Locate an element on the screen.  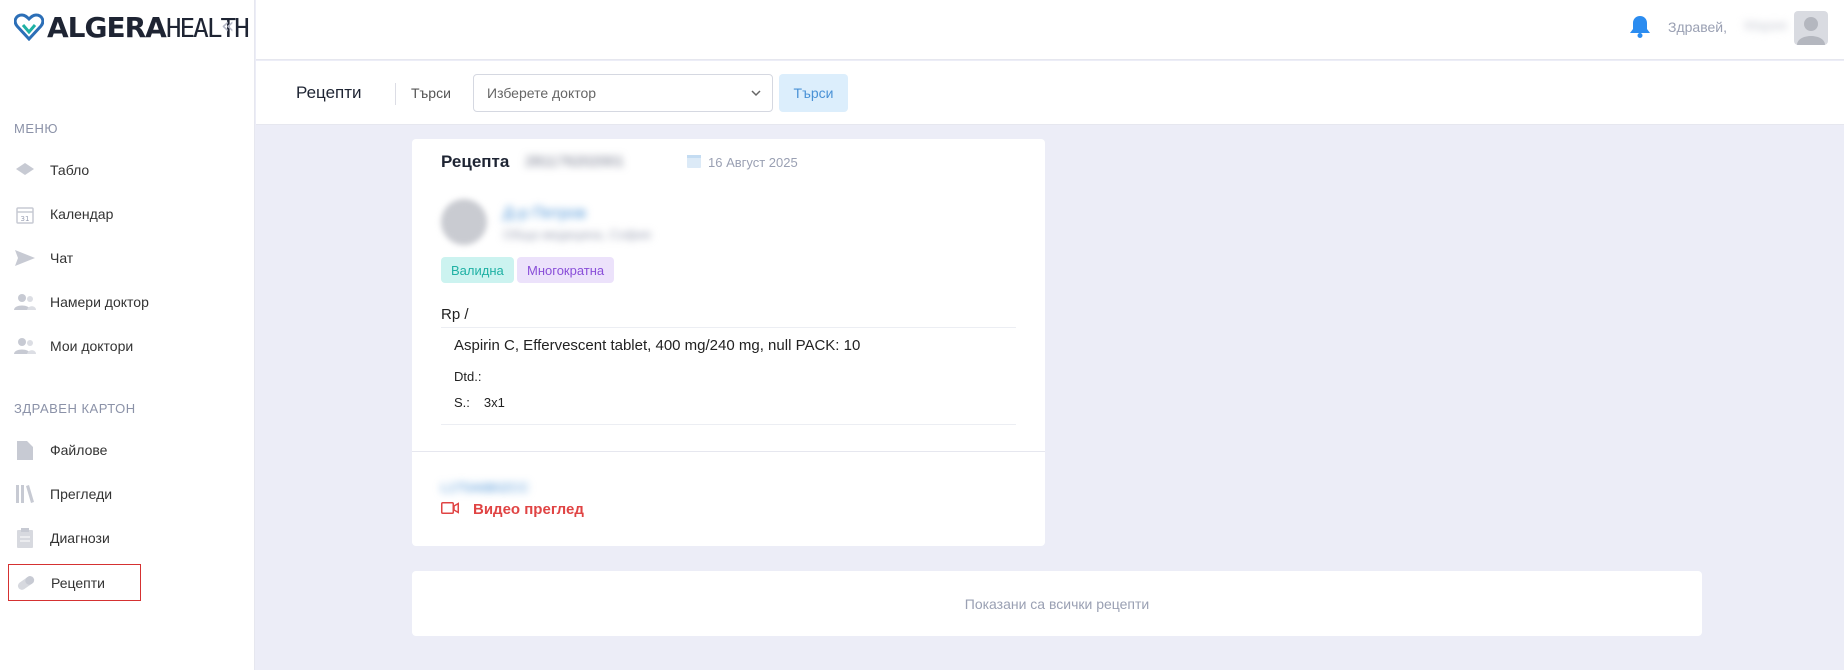
rp-label: Rp / is located at coordinates (455, 314).